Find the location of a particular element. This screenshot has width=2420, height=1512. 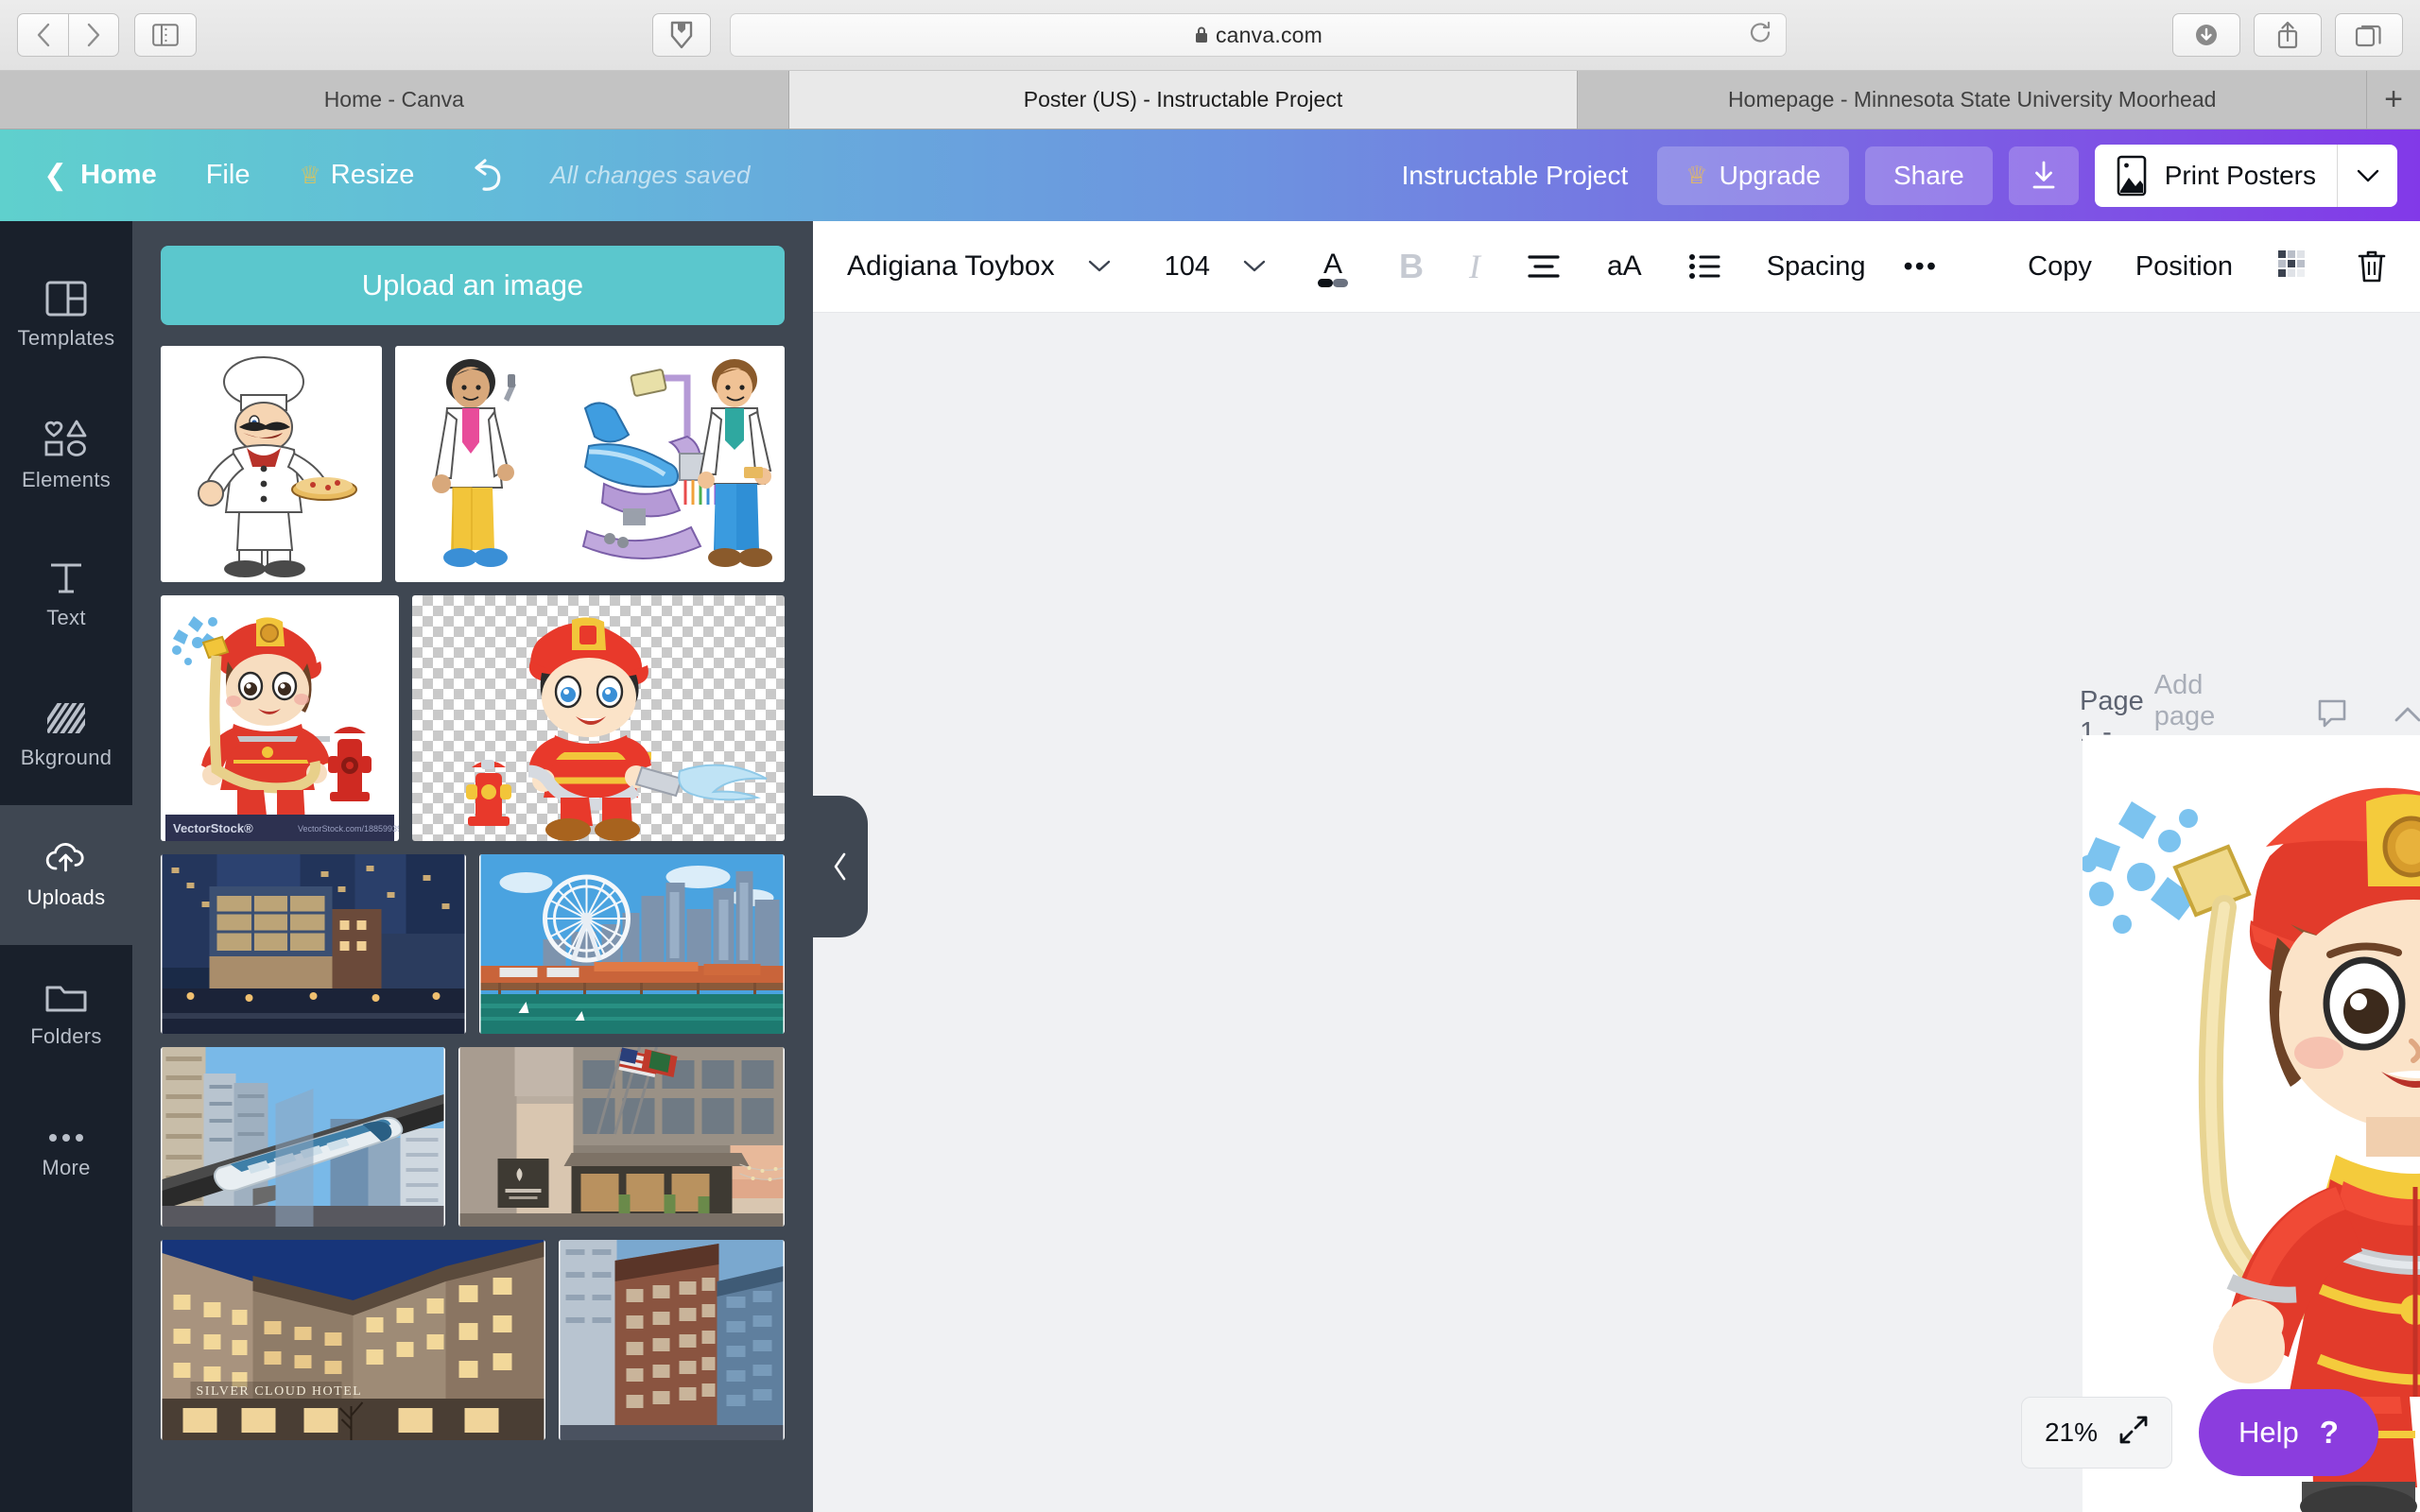

forward-button is located at coordinates (93, 35).